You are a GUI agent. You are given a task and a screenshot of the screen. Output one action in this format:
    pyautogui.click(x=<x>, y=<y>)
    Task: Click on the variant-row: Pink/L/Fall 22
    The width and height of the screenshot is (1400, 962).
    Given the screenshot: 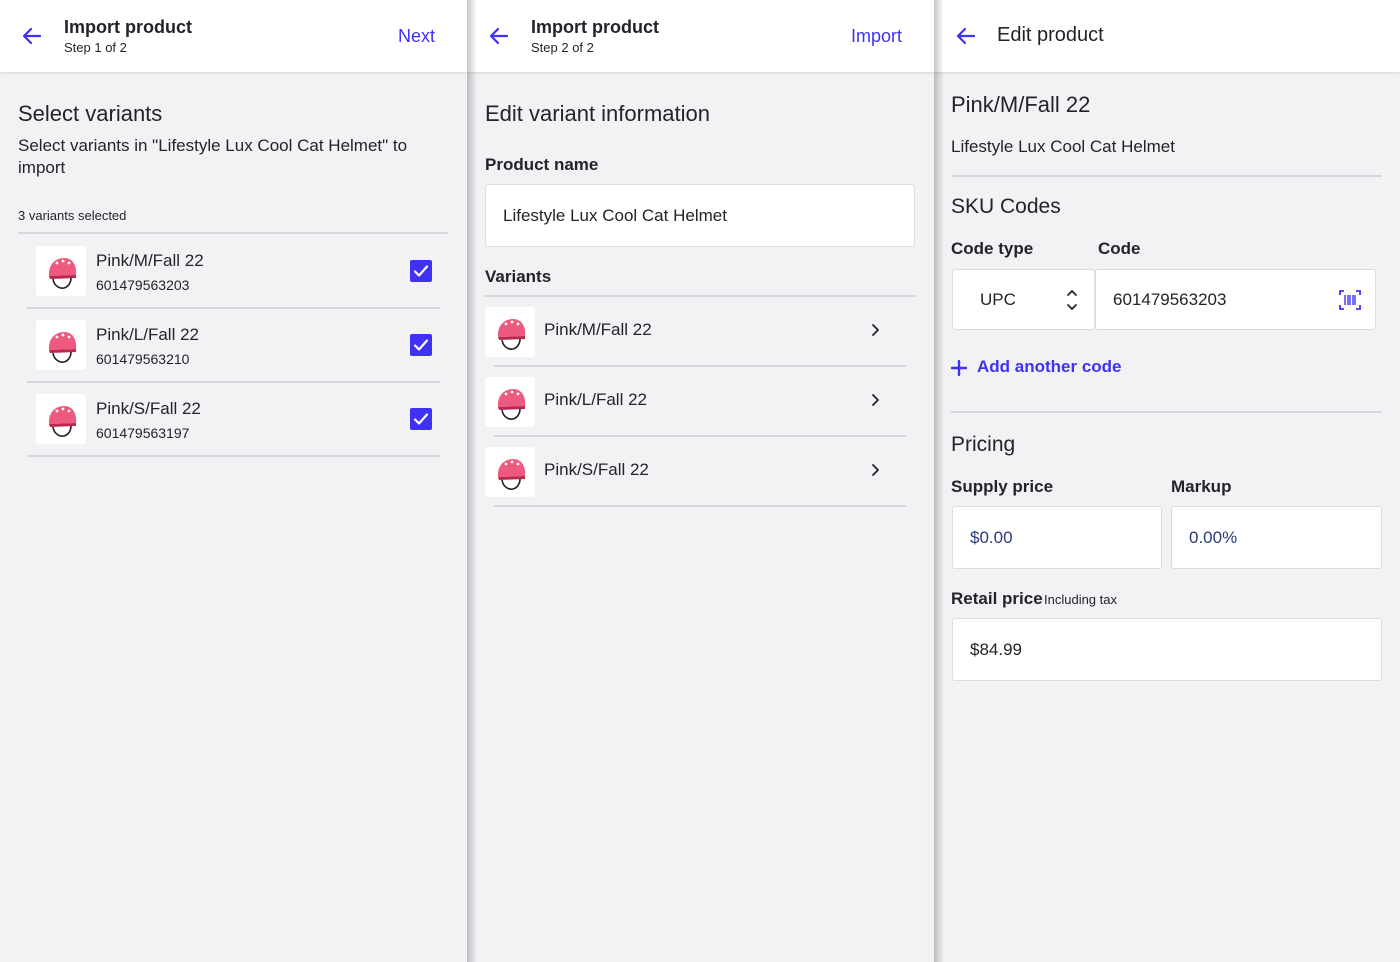 What is the action you would take?
    pyautogui.click(x=695, y=402)
    